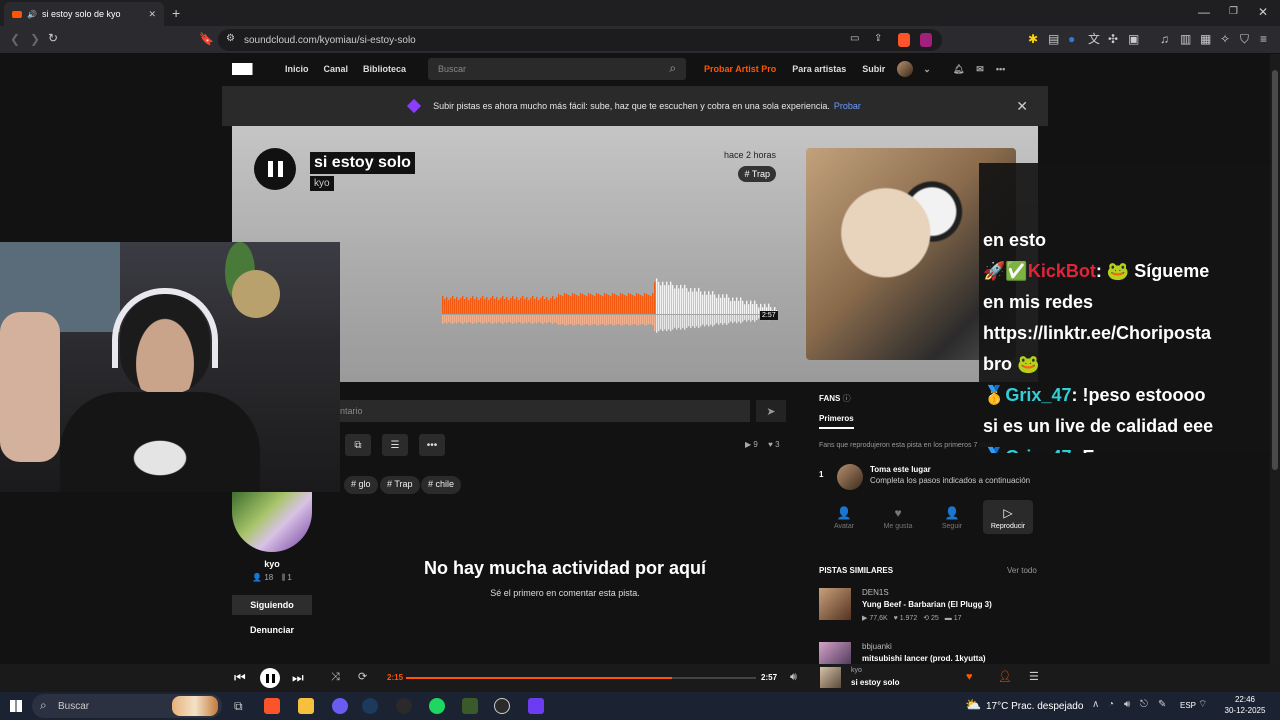 The width and height of the screenshot is (1280, 720). What do you see at coordinates (370, 706) in the screenshot?
I see `steam-app-icon` at bounding box center [370, 706].